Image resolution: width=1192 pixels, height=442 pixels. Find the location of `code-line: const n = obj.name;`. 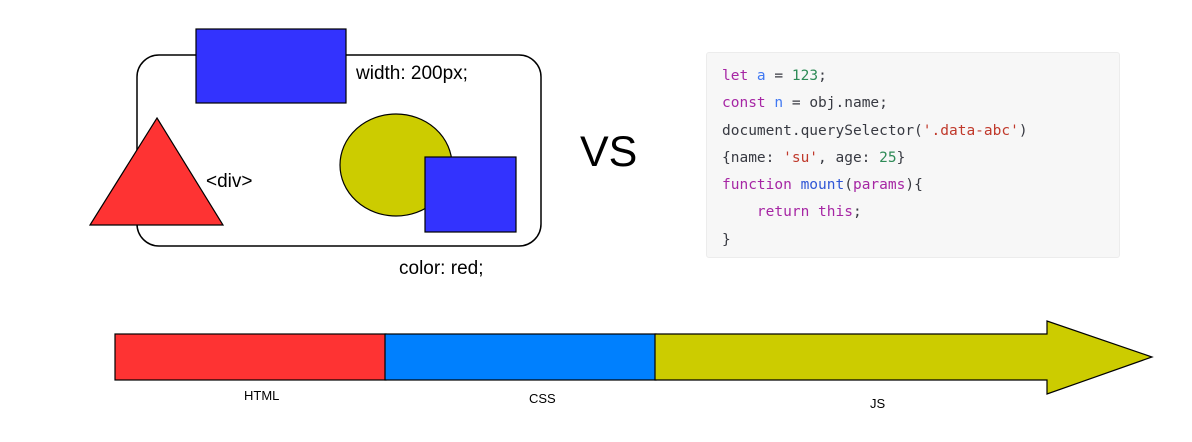

code-line: const n = obj.name; is located at coordinates (920, 103).